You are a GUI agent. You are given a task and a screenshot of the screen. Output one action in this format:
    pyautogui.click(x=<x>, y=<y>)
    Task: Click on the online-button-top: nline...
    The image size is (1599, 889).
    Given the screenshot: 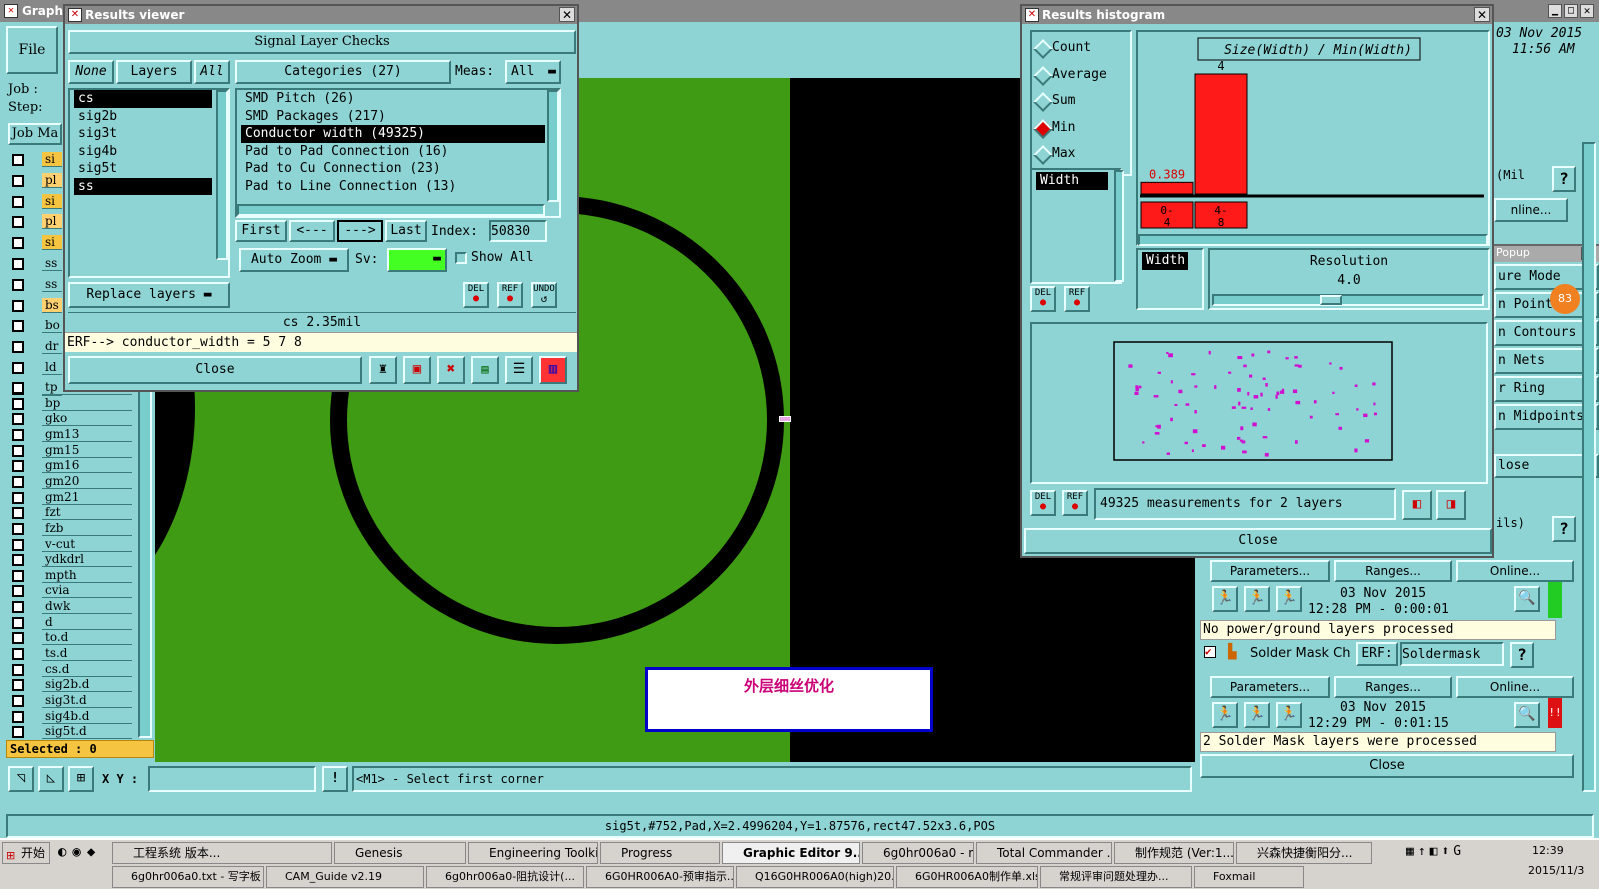 What is the action you would take?
    pyautogui.click(x=1531, y=210)
    